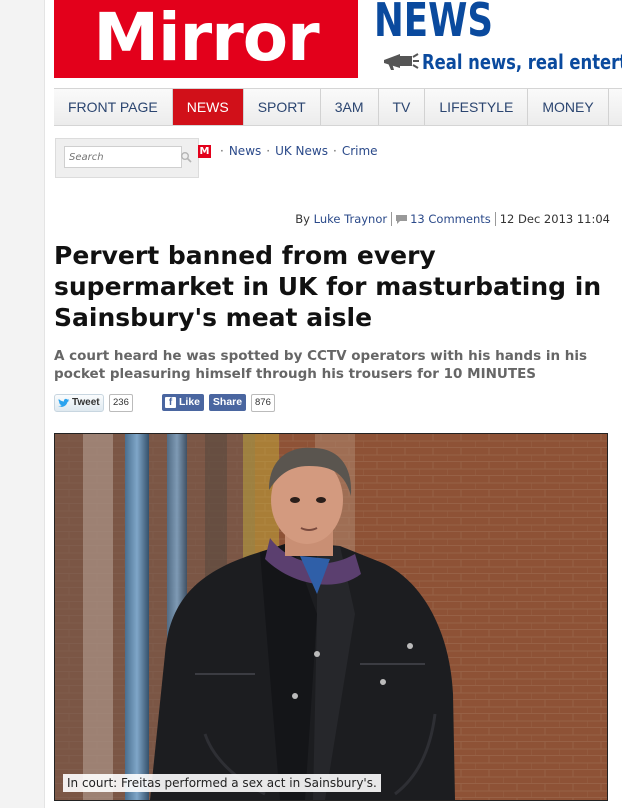  Describe the element at coordinates (568, 107) in the screenshot. I see `nav-item-money: MONEY` at that location.